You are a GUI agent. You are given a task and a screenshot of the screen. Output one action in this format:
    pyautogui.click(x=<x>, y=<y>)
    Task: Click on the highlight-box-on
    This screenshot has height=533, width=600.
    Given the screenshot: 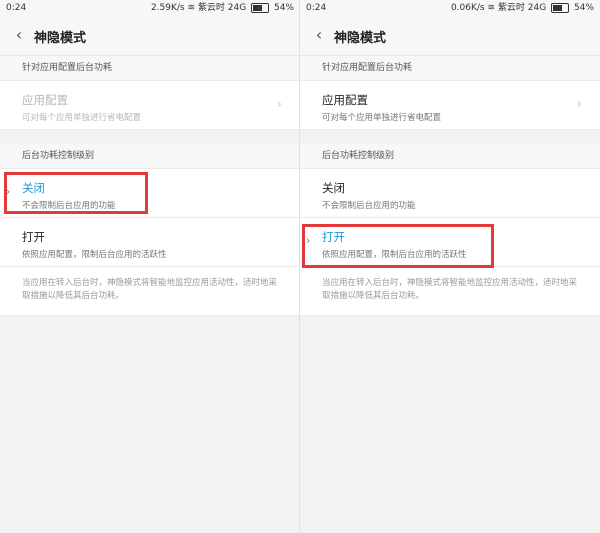 What is the action you would take?
    pyautogui.click(x=398, y=246)
    